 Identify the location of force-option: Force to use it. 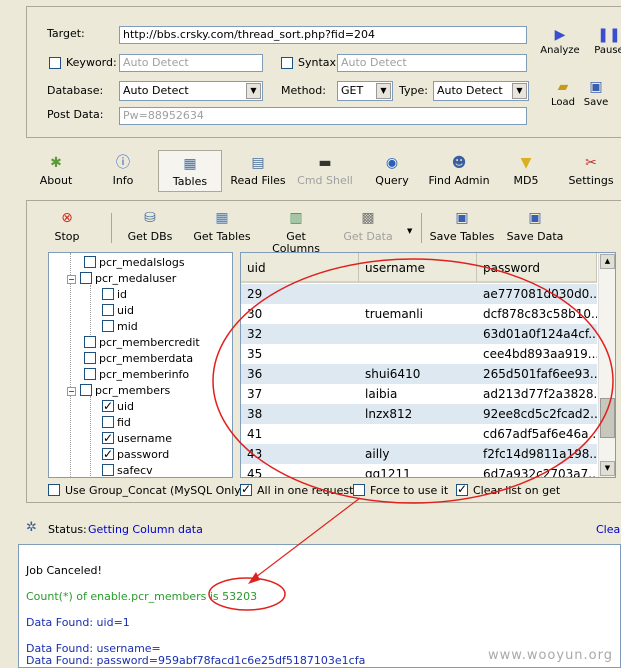
(400, 490).